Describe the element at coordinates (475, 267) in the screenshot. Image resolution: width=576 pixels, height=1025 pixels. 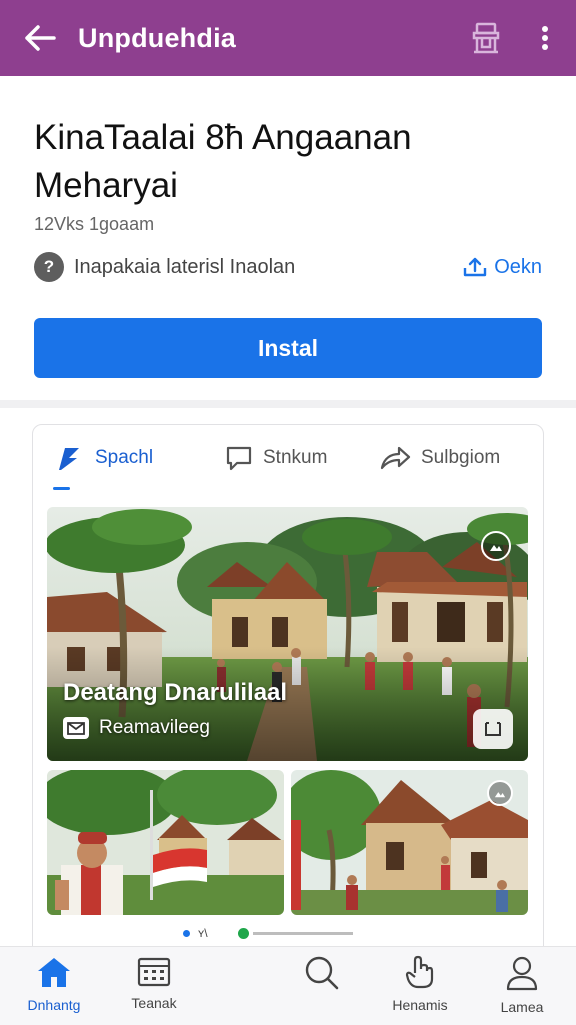
I see `share-icon` at that location.